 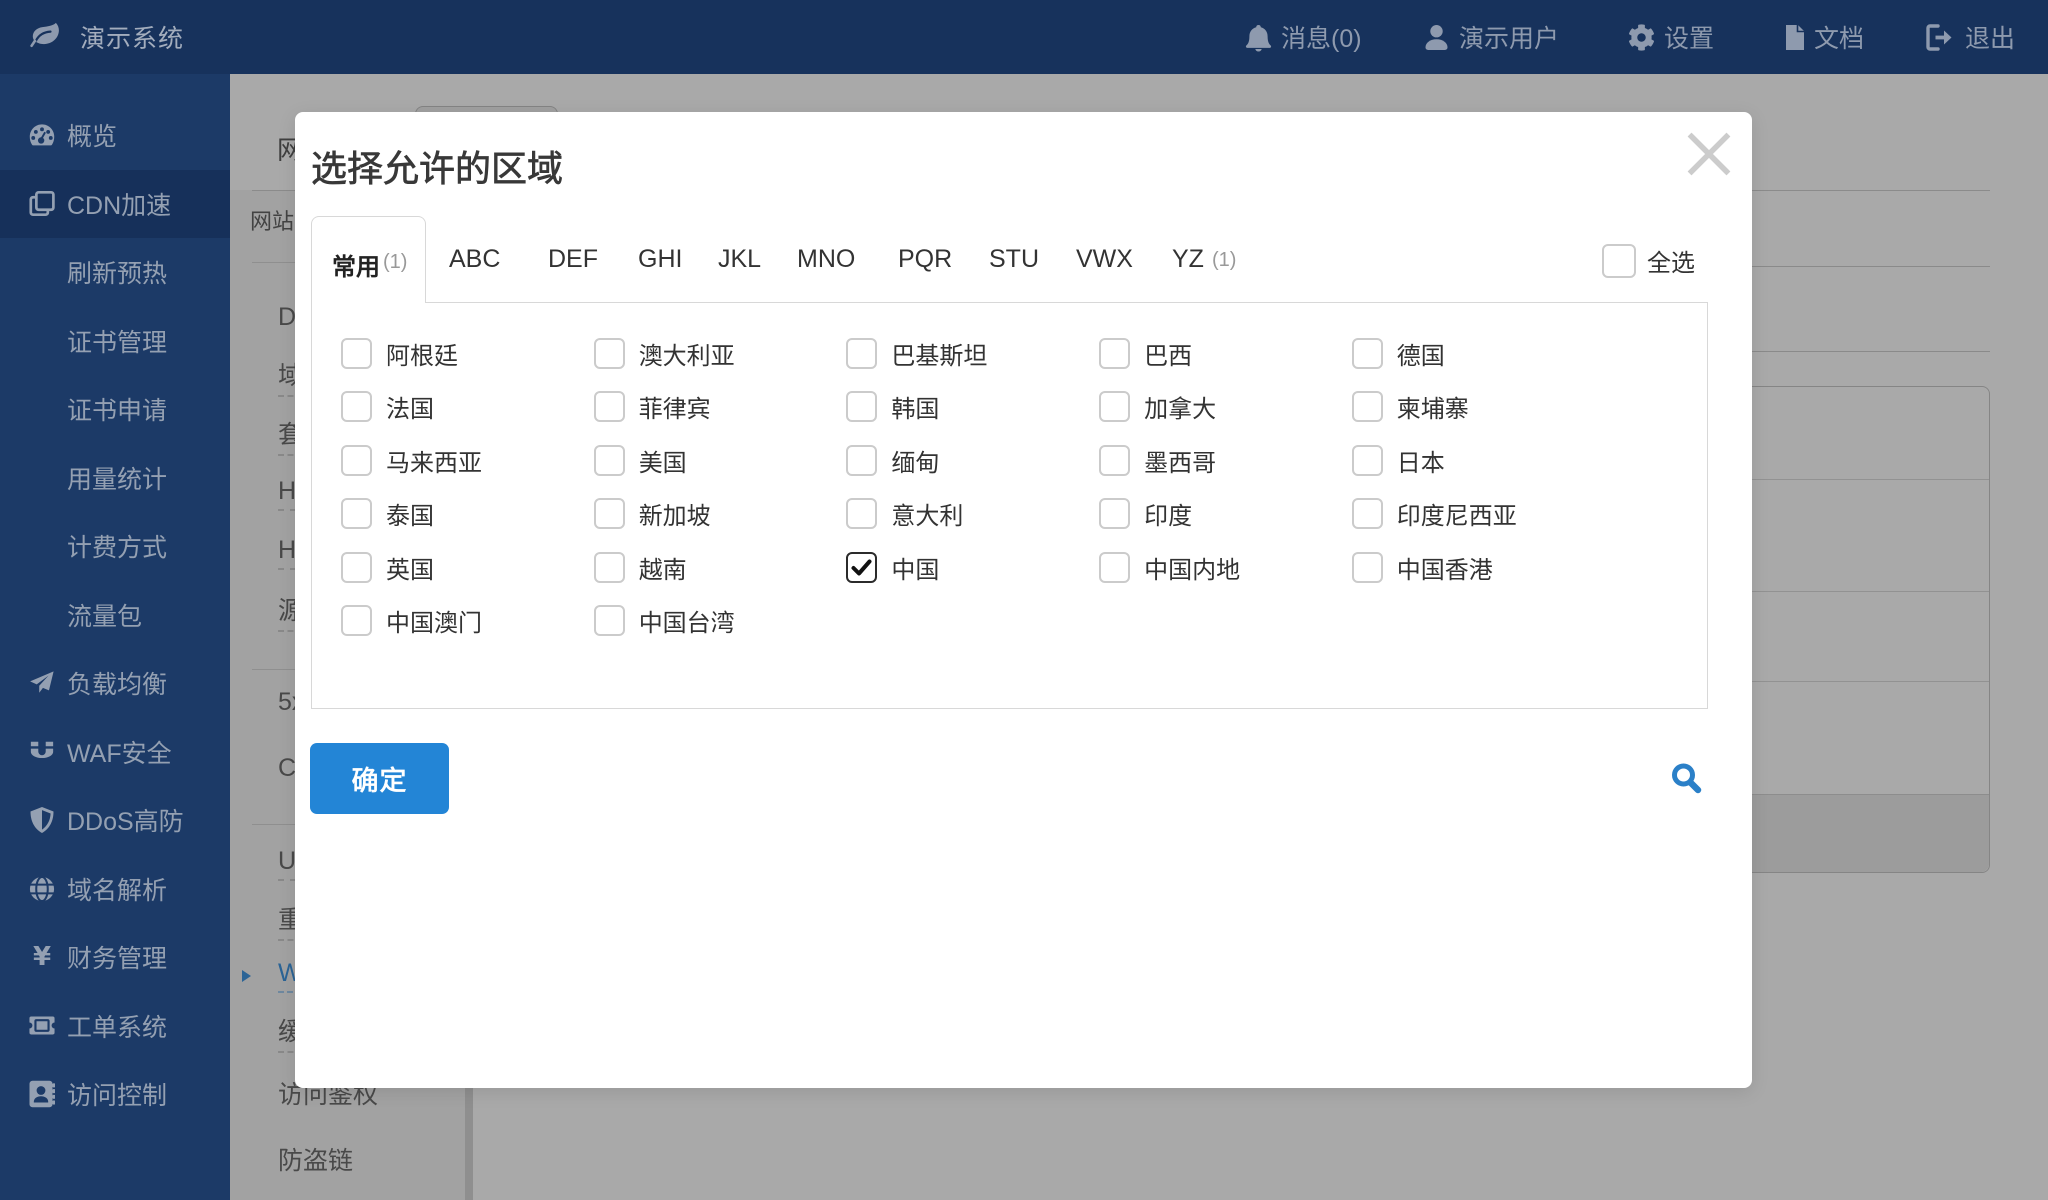 I want to click on sidebar-item: 用量统计, so click(x=115, y=478).